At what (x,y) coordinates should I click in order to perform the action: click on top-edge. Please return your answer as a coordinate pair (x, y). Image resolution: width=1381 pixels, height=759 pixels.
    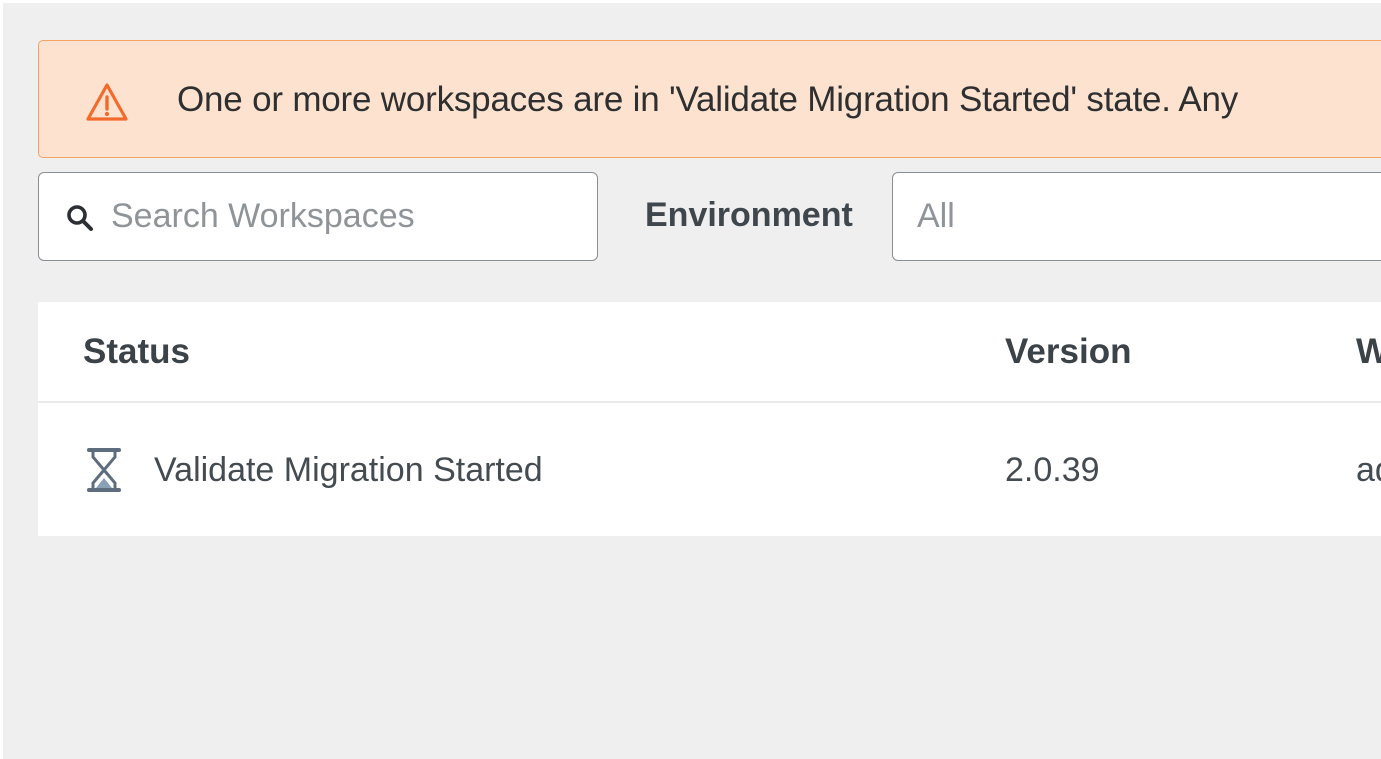
    Looking at the image, I should click on (690, 1).